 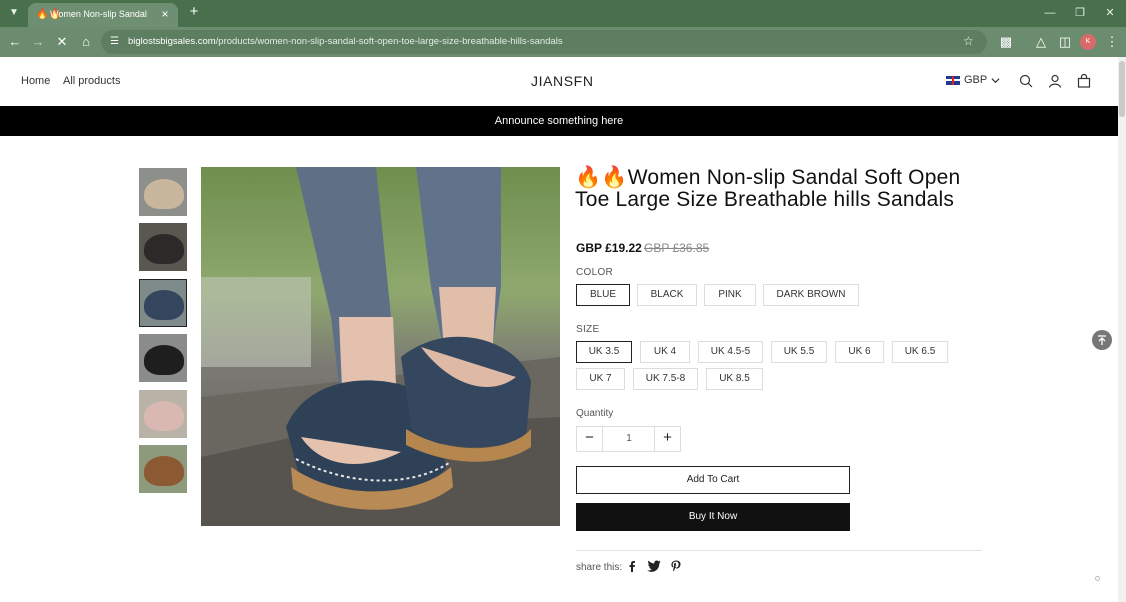 I want to click on currency-selector: GBP, so click(x=973, y=80).